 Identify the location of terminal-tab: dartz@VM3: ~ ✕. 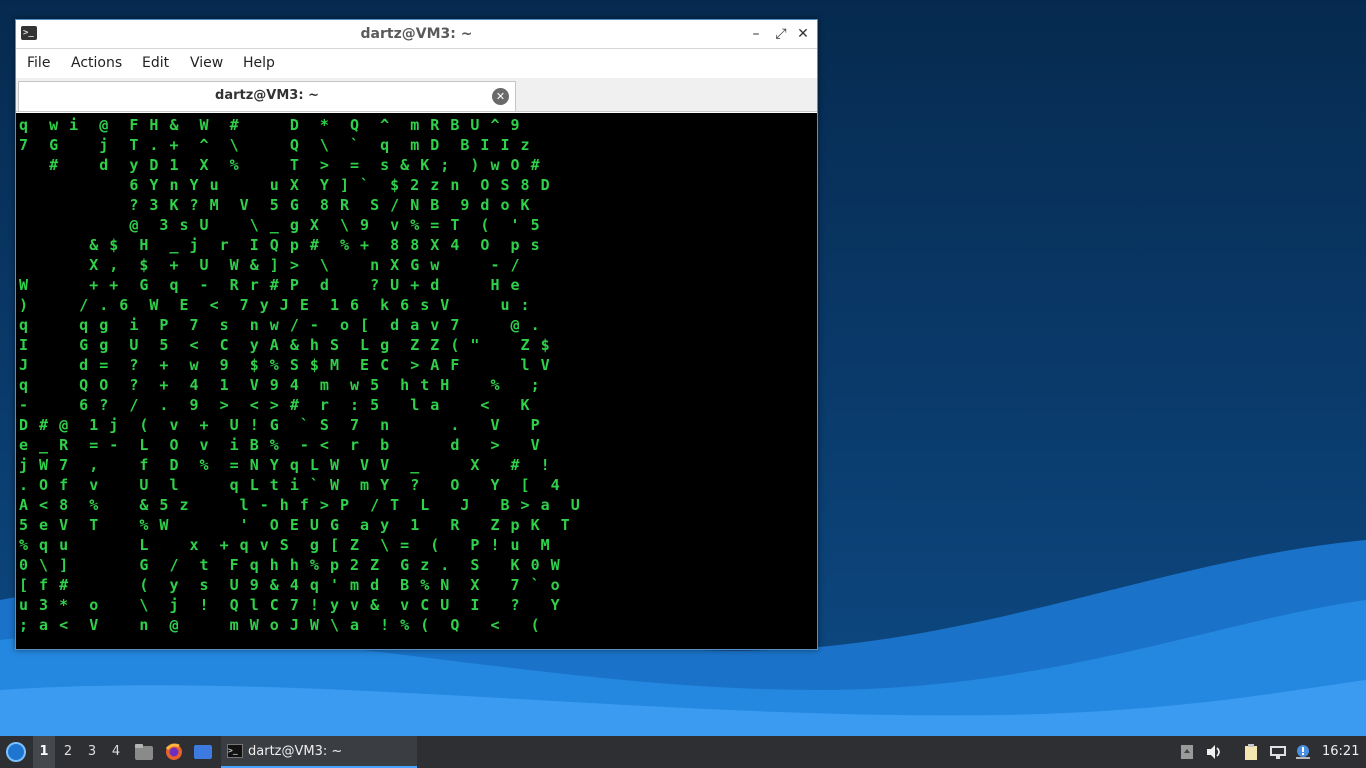
(267, 96).